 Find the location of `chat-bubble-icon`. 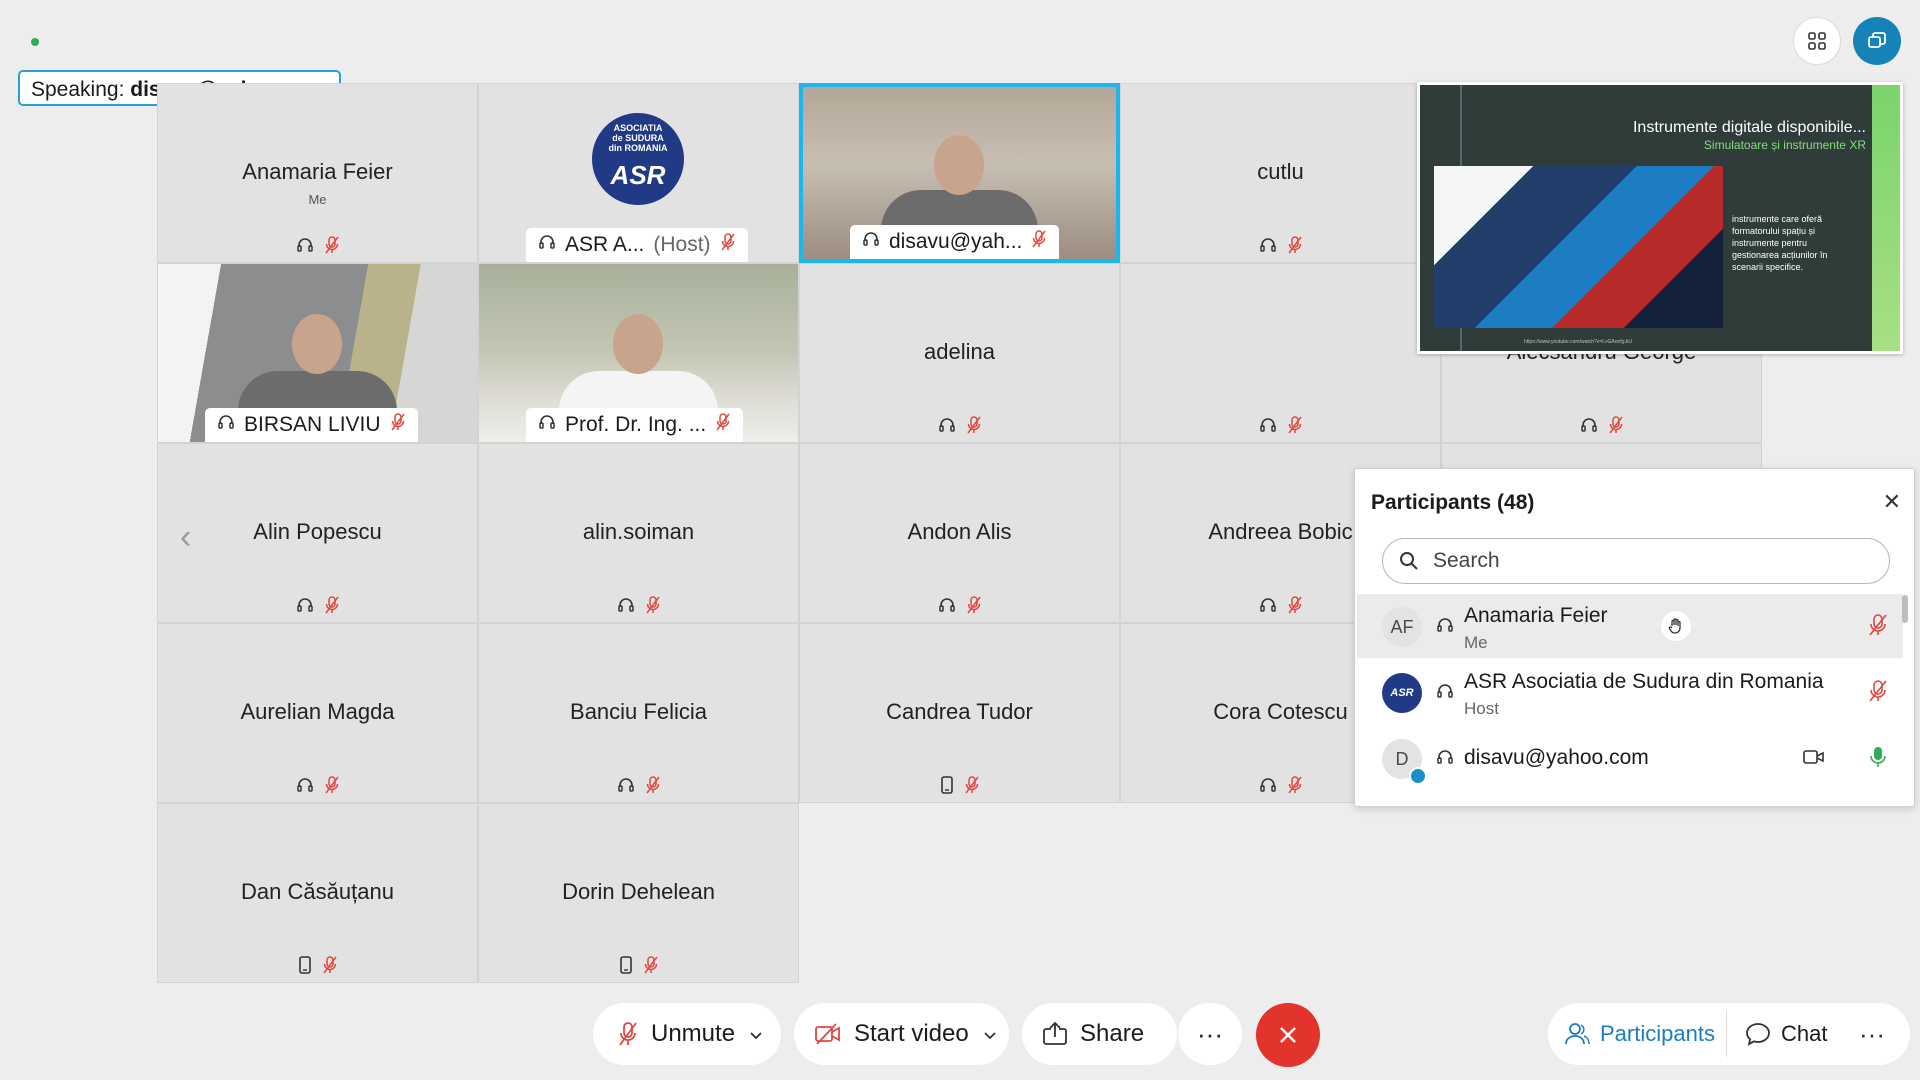

chat-bubble-icon is located at coordinates (1758, 1034).